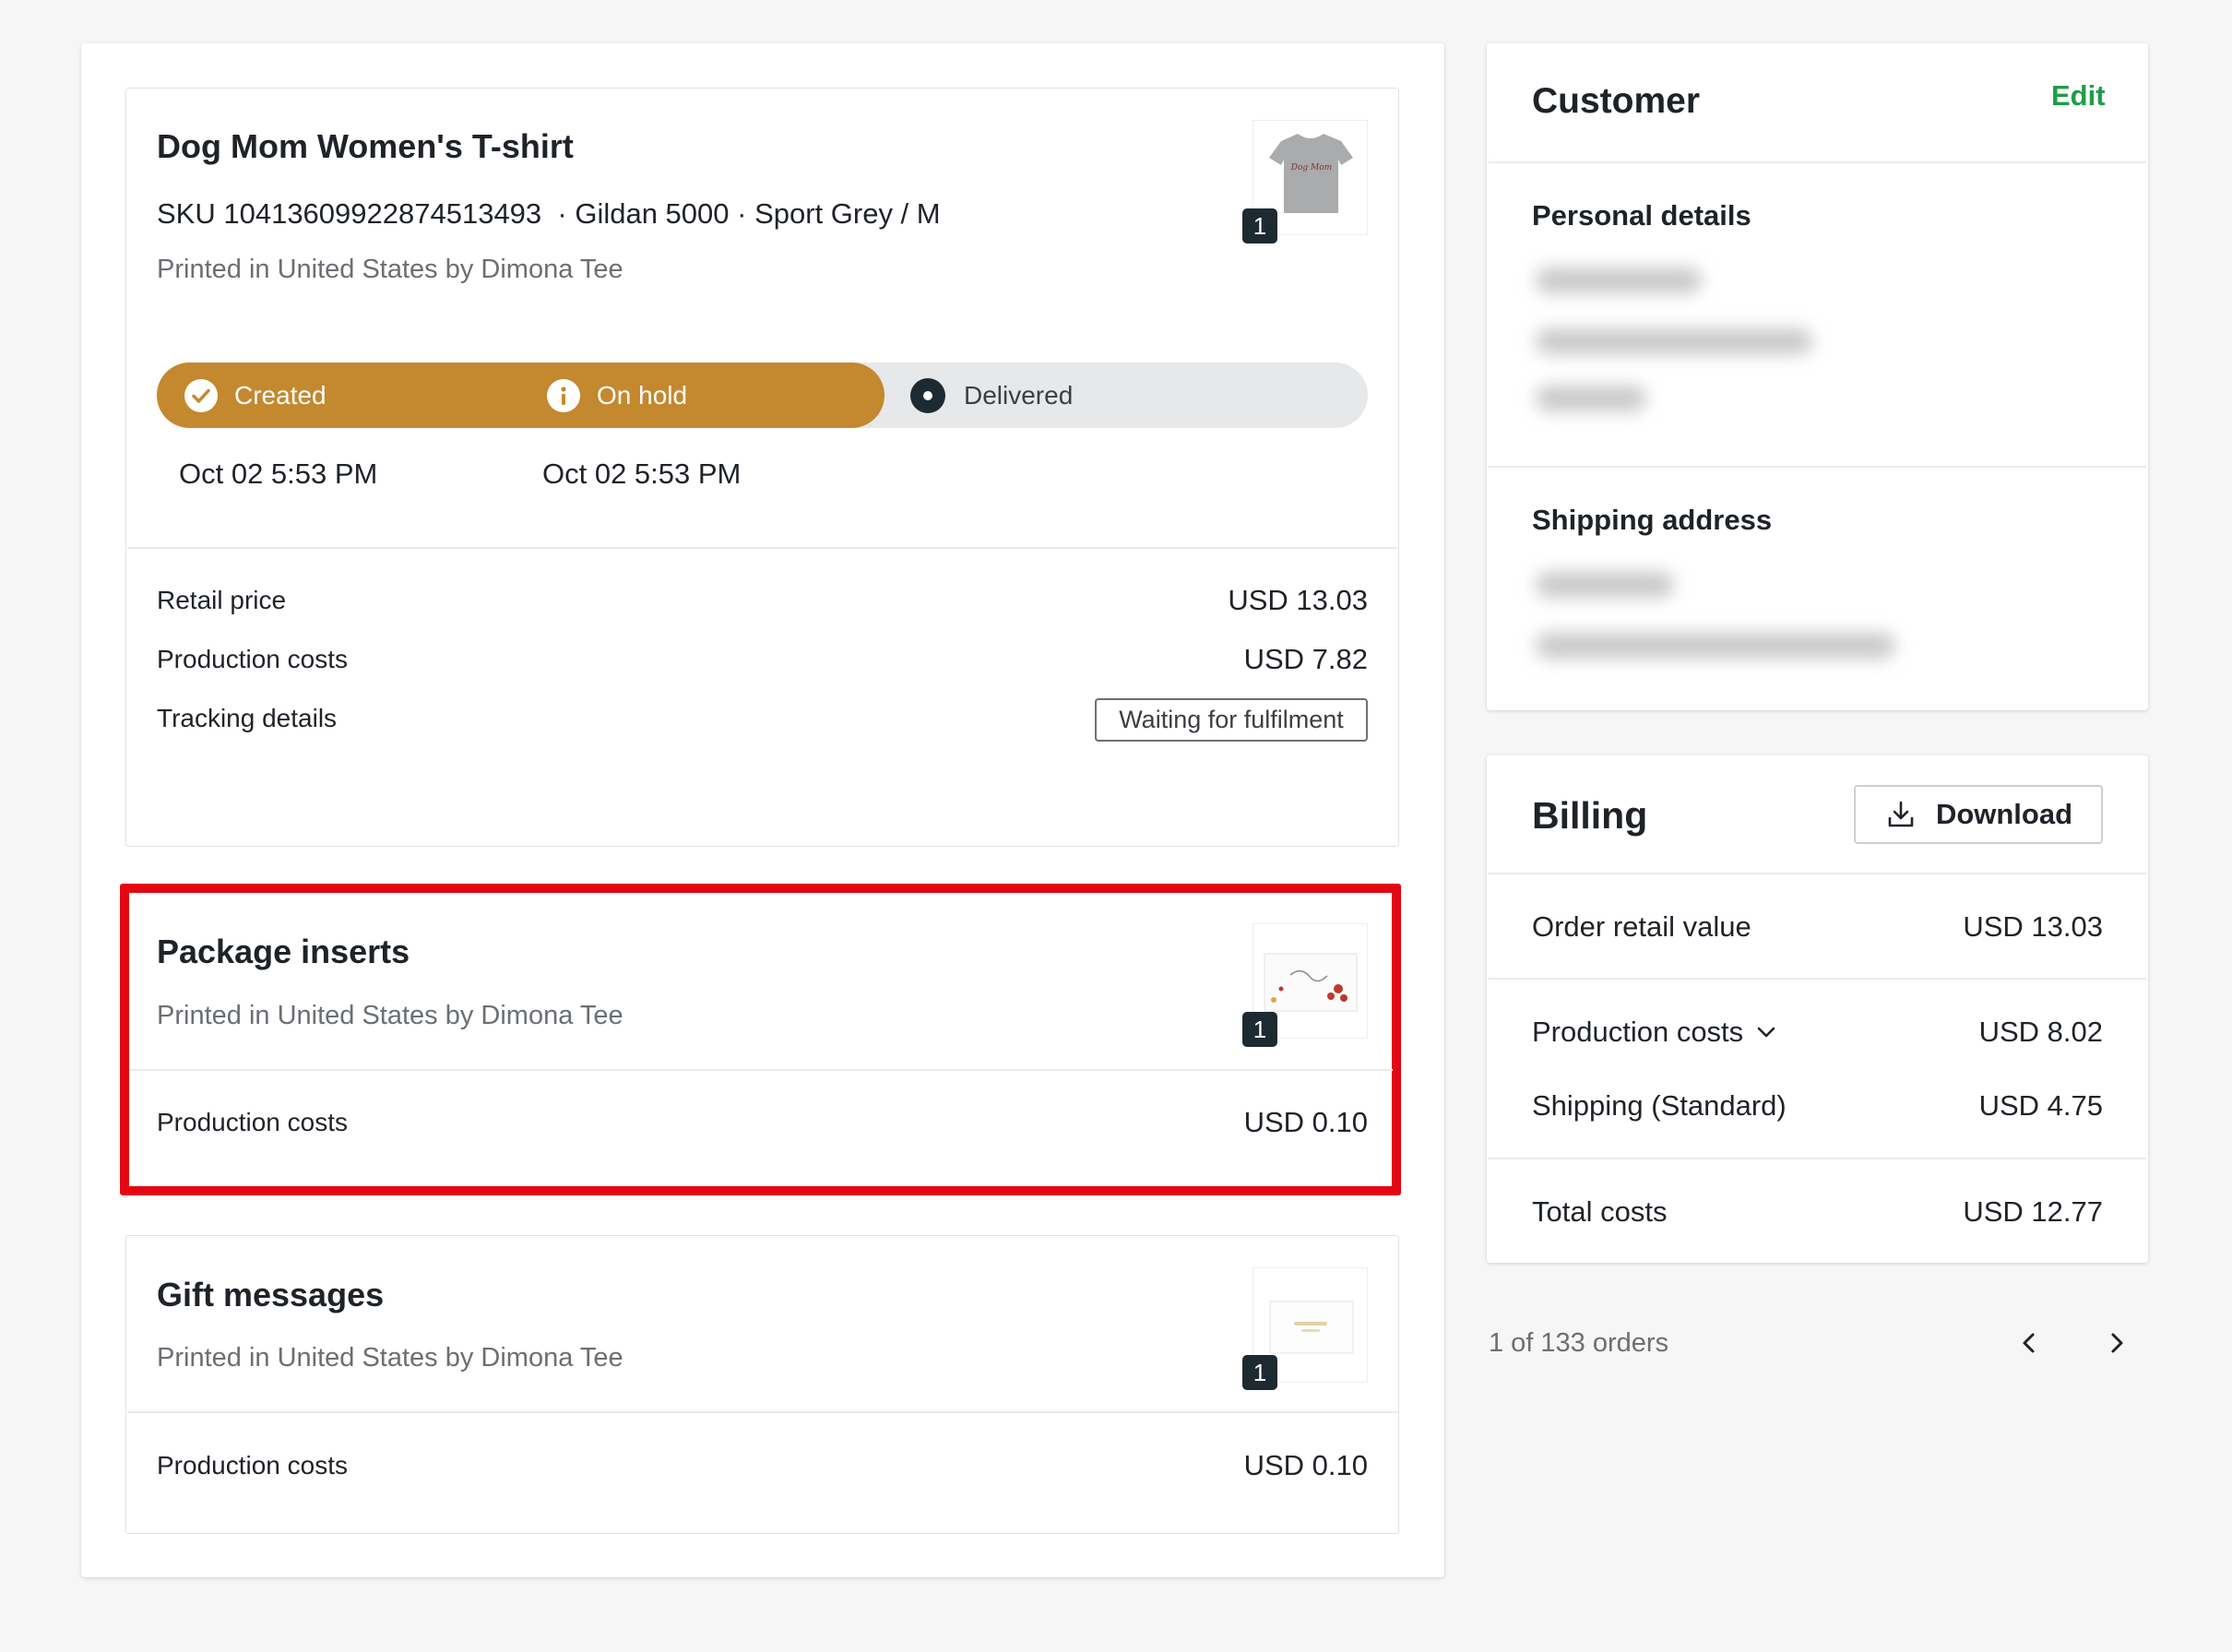 This screenshot has width=2232, height=1652. Describe the element at coordinates (642, 474) in the screenshot. I see `status-date-on-hold: Oct 02 5:53 PM` at that location.